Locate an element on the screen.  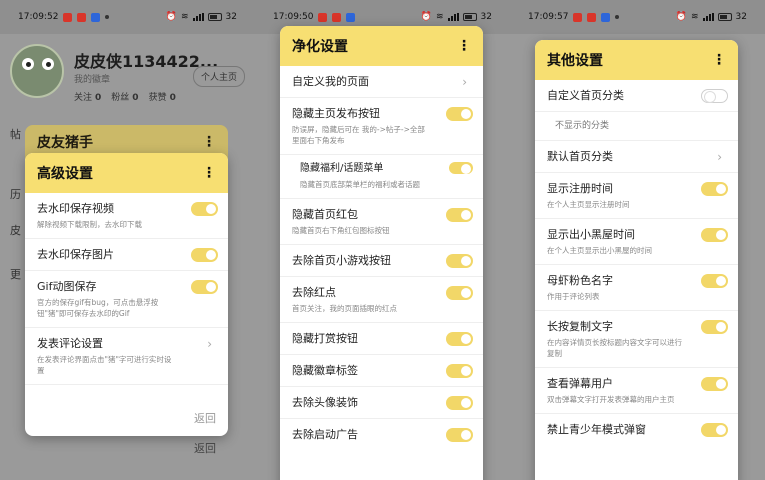
setting-show-blackroom-time: 显示出小黑屋时间 在个人主页显示出小黑屋的时间 is located at coordinates (636, 242).